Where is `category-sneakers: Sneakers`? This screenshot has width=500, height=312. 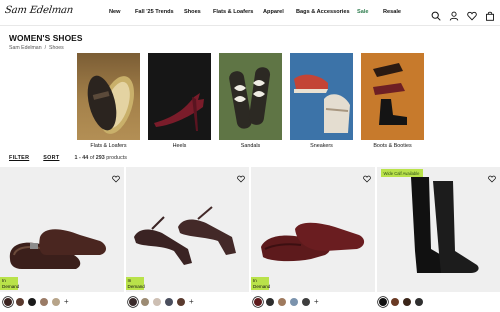 category-sneakers: Sneakers is located at coordinates (321, 101).